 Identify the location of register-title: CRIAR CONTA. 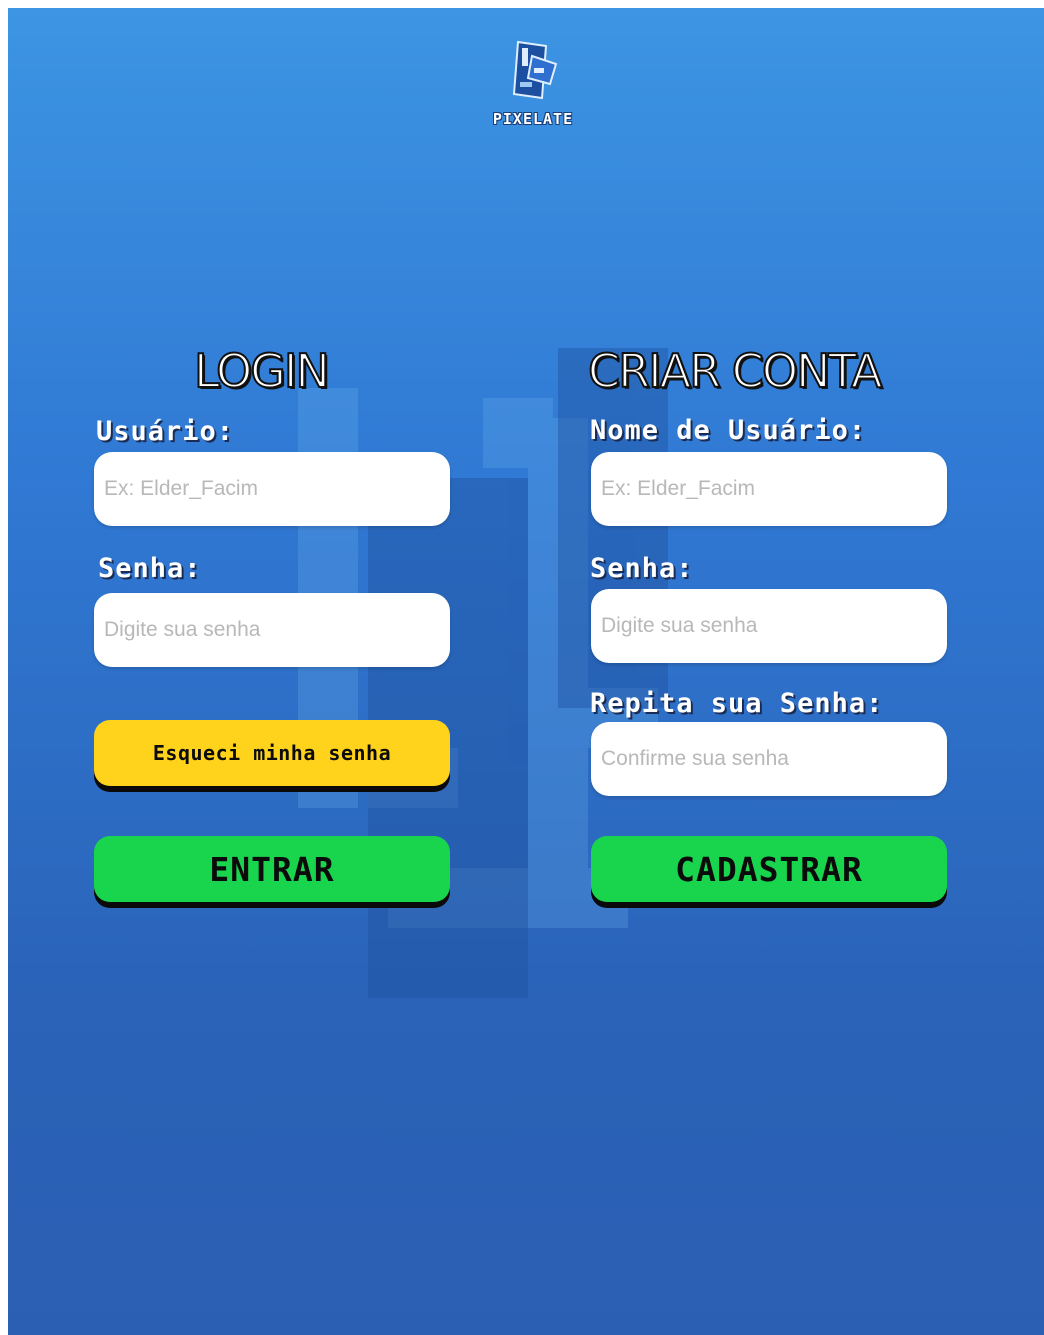
(735, 371).